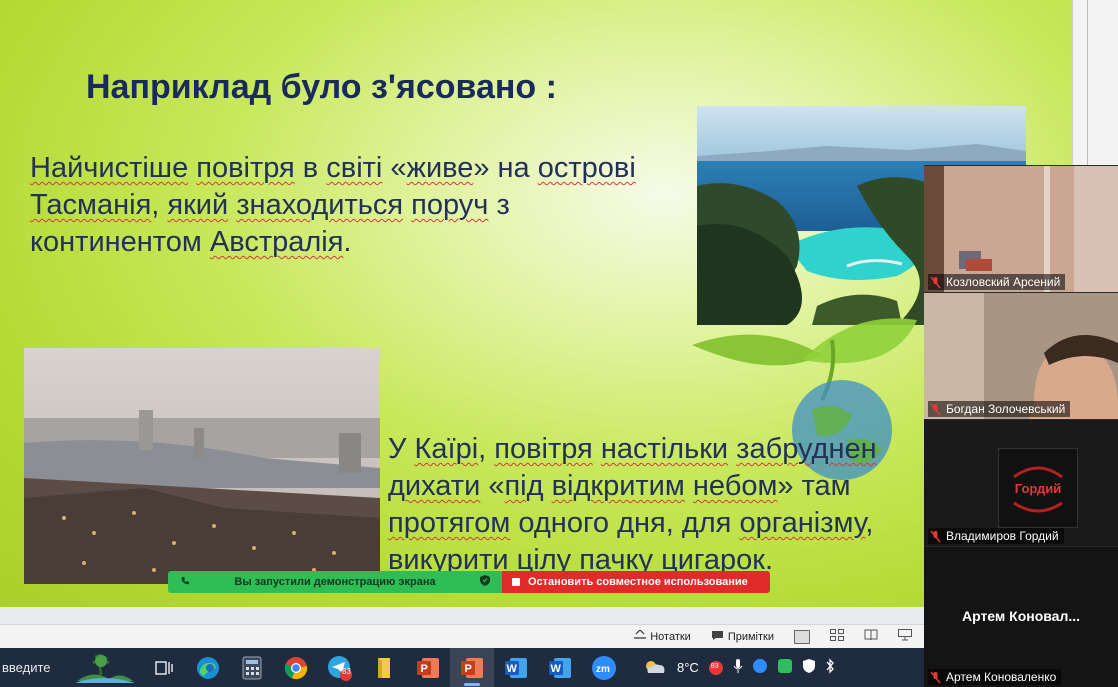  What do you see at coordinates (631, 523) in the screenshot?
I see `paragraph-line: протягом одного дня, для організму,` at bounding box center [631, 523].